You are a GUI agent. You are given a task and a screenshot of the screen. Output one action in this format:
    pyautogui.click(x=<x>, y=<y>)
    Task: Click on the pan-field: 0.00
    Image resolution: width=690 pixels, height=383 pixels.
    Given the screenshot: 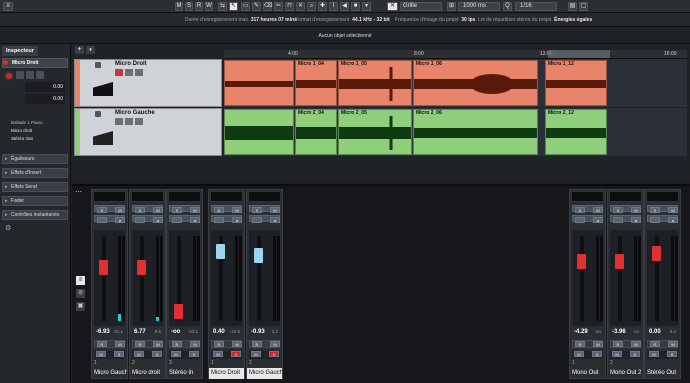 What is the action you would take?
    pyautogui.click(x=45, y=99)
    